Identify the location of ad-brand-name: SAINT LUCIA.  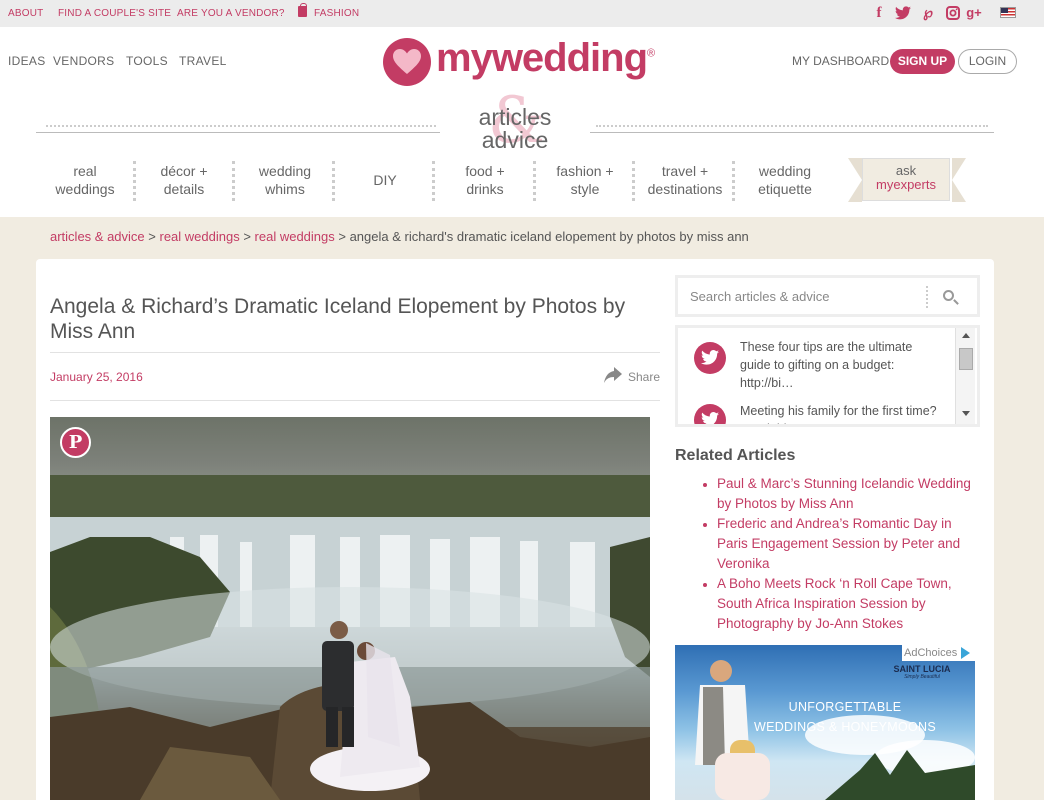
(922, 669).